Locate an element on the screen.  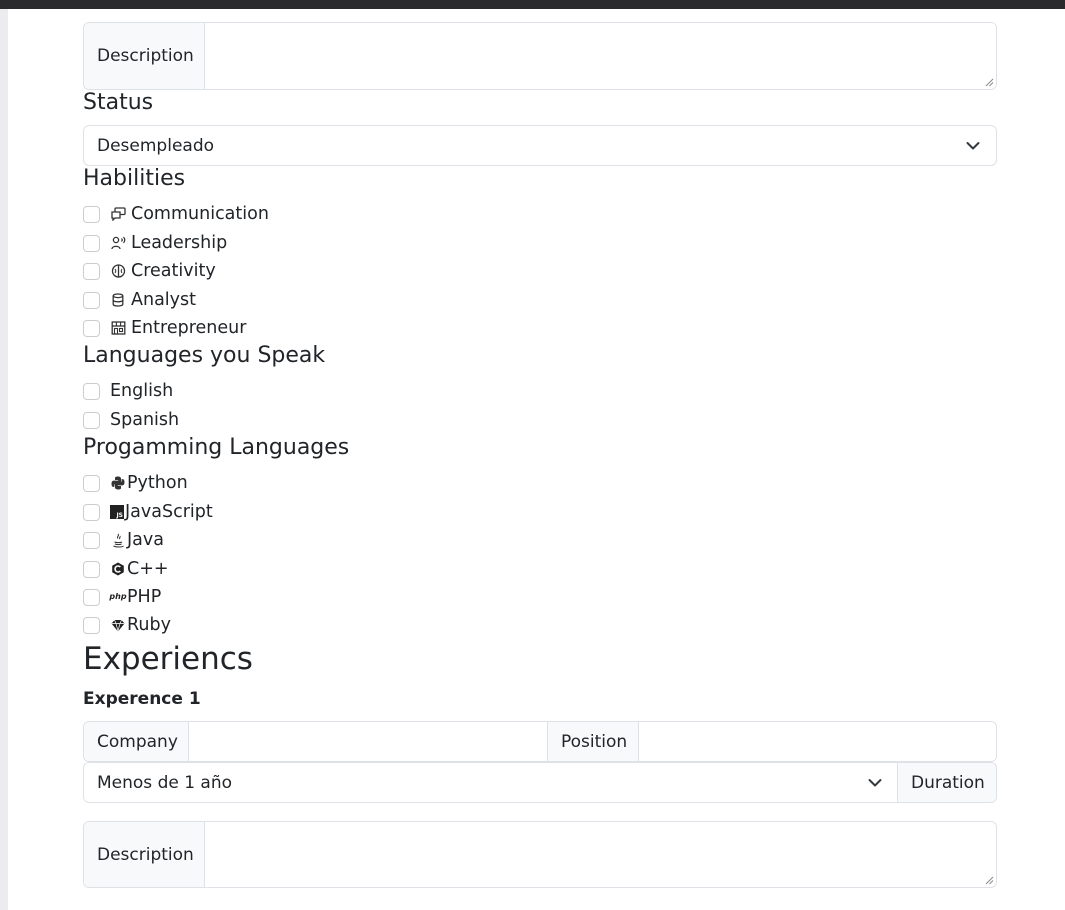
languages-heading: Languages you Speak is located at coordinates (204, 355).